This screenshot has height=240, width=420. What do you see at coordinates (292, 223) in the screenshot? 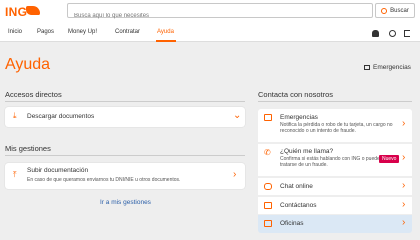
I see `oficinas-title: Oficinas` at bounding box center [292, 223].